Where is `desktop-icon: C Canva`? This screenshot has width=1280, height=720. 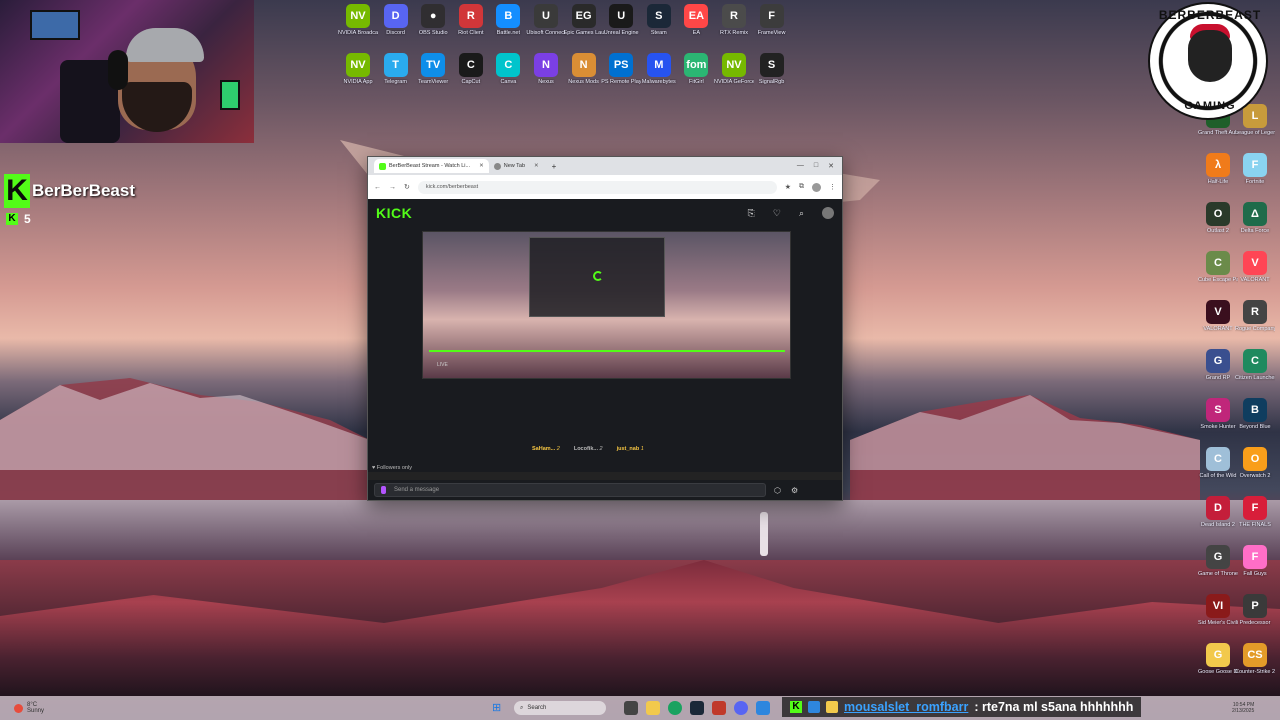 desktop-icon: C Canva is located at coordinates (508, 69).